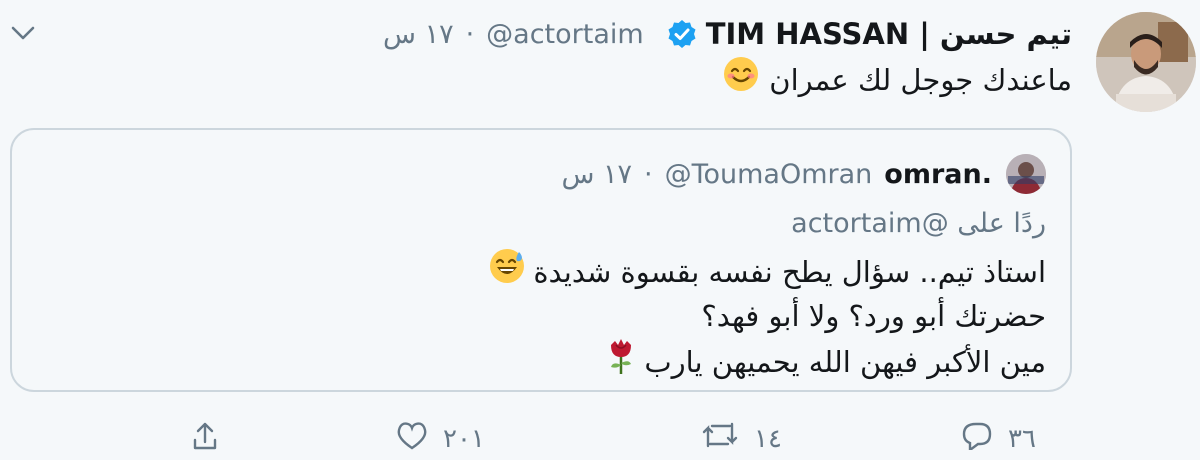 This screenshot has width=1200, height=460. Describe the element at coordinates (769, 174) in the screenshot. I see `quoted-handle: @ToumaOmran` at that location.